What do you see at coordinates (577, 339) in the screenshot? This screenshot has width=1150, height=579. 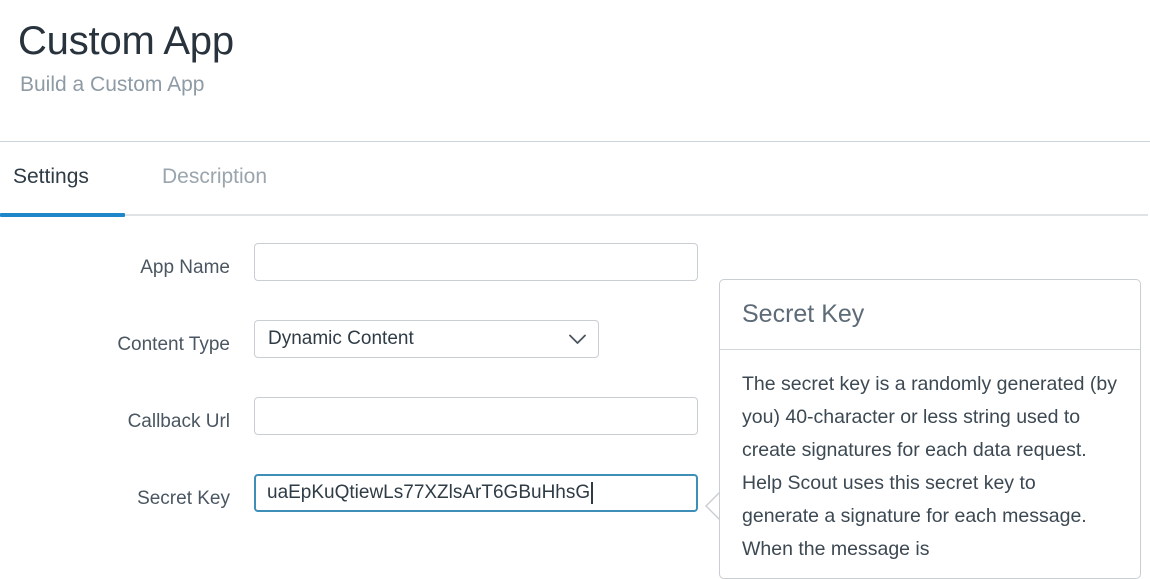 I see `chevron-down-icon` at bounding box center [577, 339].